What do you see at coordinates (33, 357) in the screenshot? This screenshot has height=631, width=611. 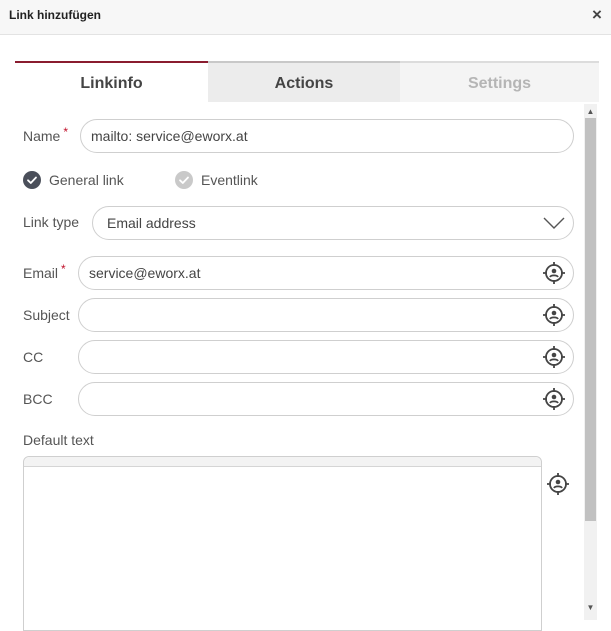 I see `cc-label: CC` at bounding box center [33, 357].